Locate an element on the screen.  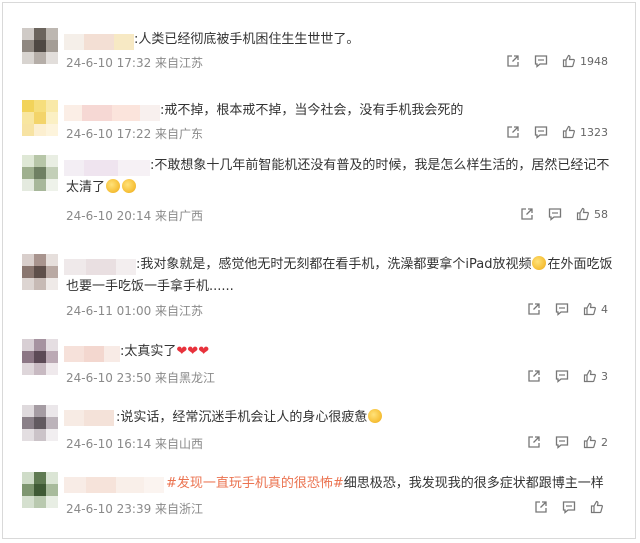
like-button: 4 is located at coordinates (595, 309).